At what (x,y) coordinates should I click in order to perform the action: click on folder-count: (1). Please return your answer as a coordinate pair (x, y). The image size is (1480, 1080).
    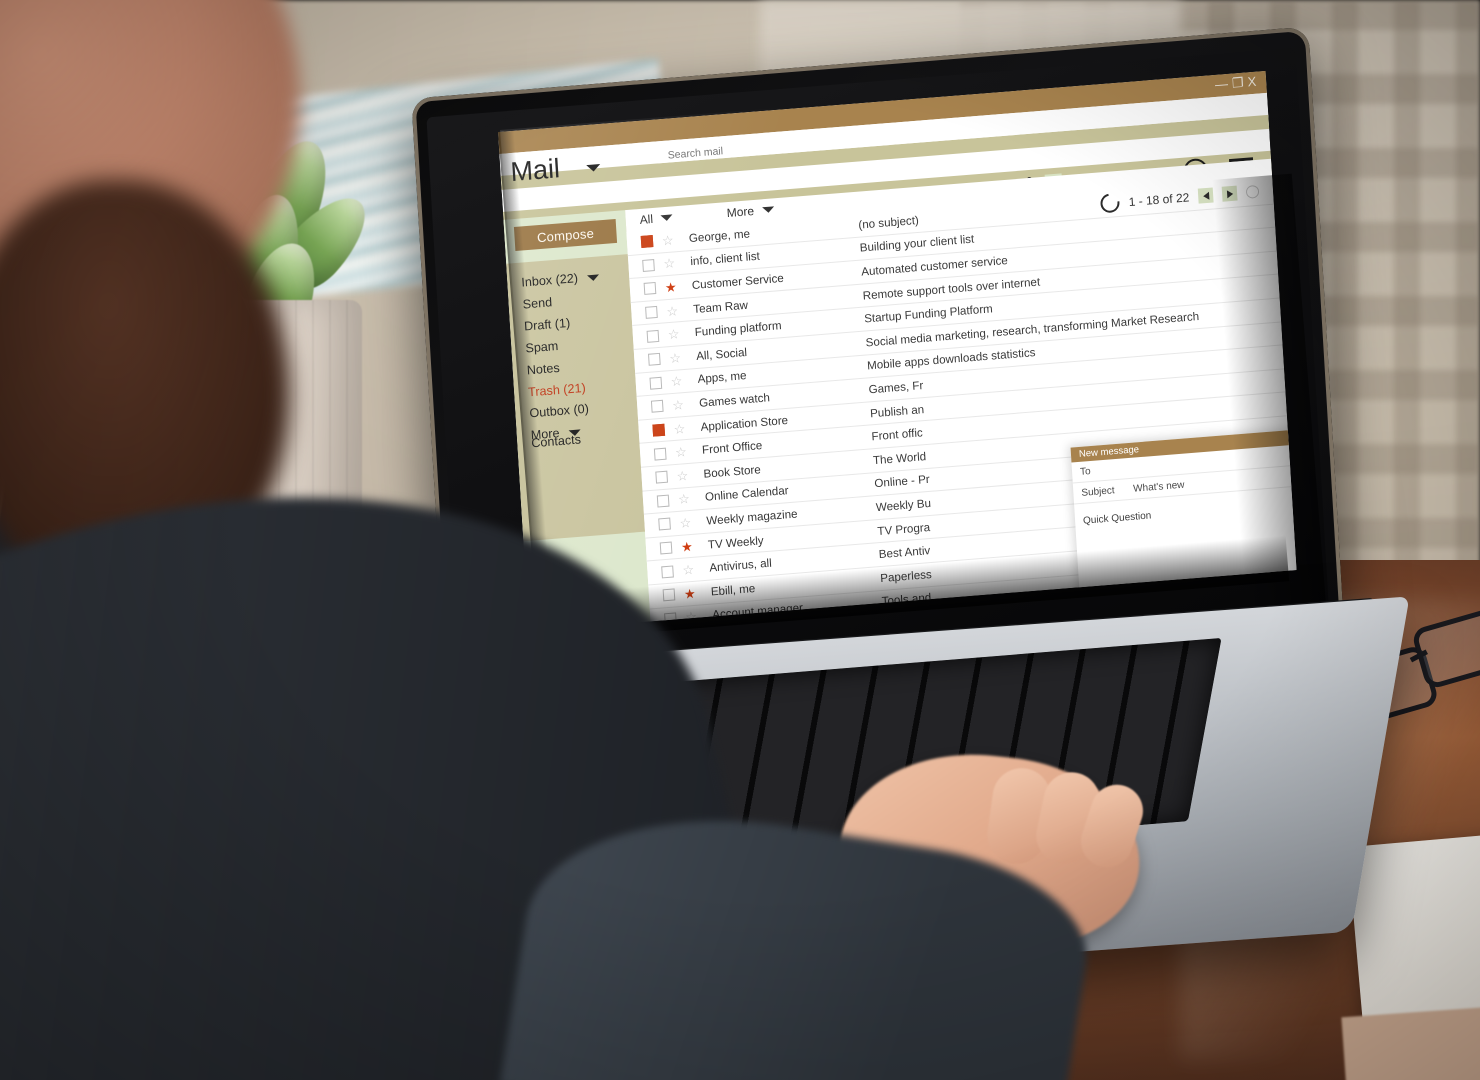
    Looking at the image, I should click on (562, 323).